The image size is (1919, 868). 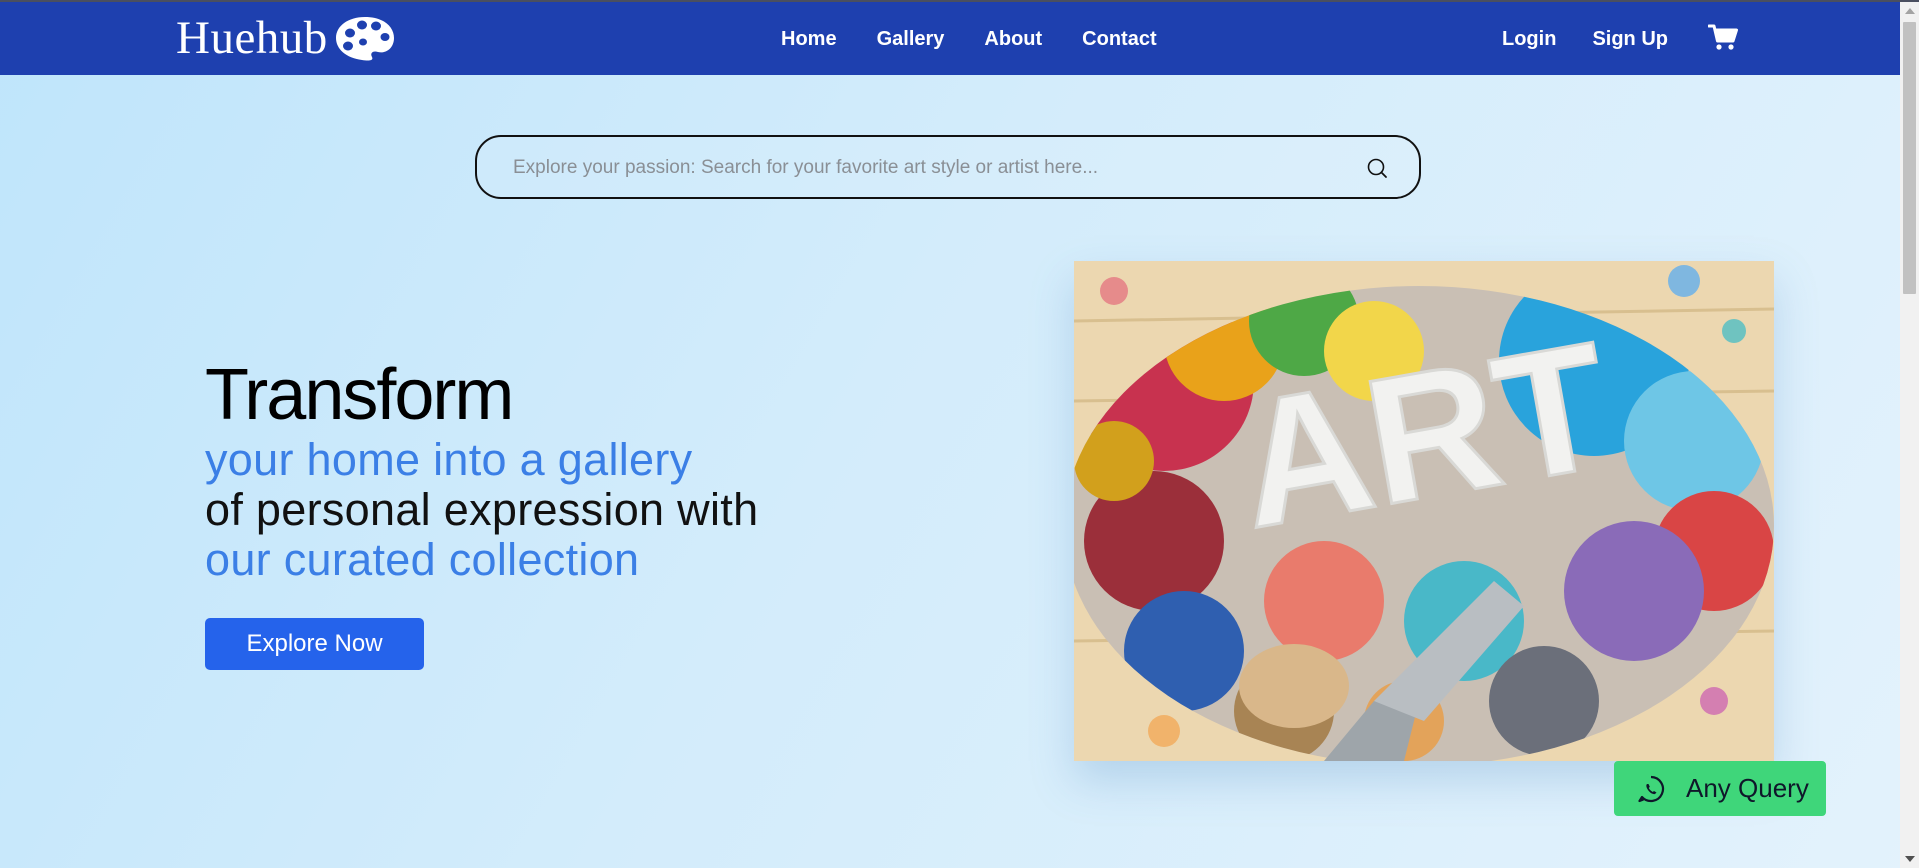 What do you see at coordinates (923, 168) in the screenshot?
I see `search-input` at bounding box center [923, 168].